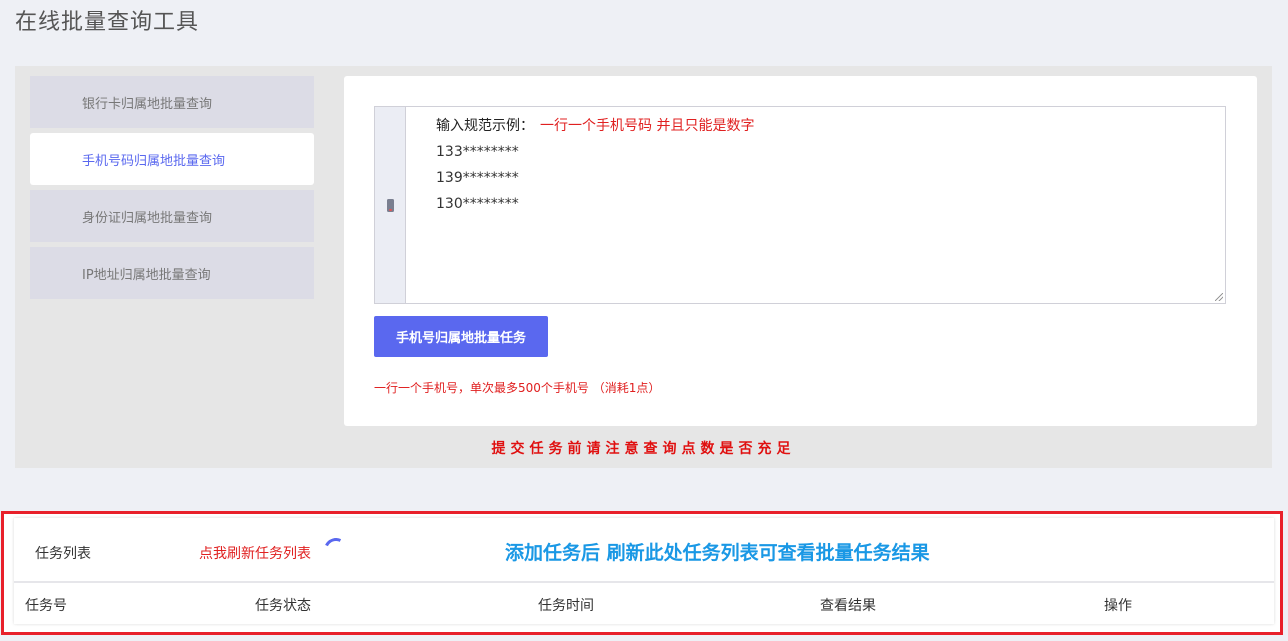  Describe the element at coordinates (147, 104) in the screenshot. I see `sidebar-item-label: 银行卡归属地批量查询` at that location.